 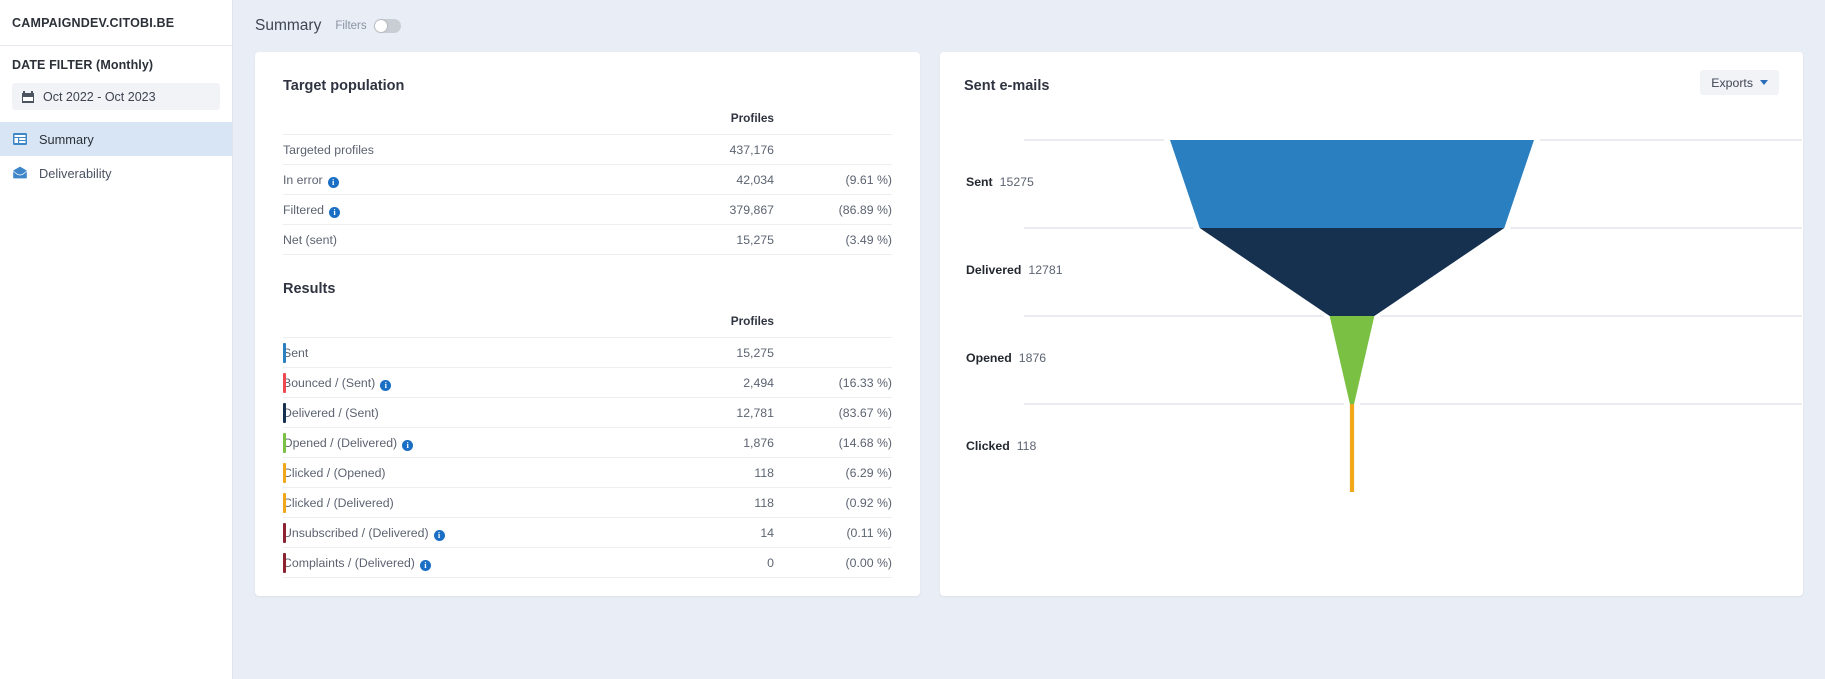 What do you see at coordinates (331, 412) in the screenshot?
I see `row-label: Delivered / (Sent)` at bounding box center [331, 412].